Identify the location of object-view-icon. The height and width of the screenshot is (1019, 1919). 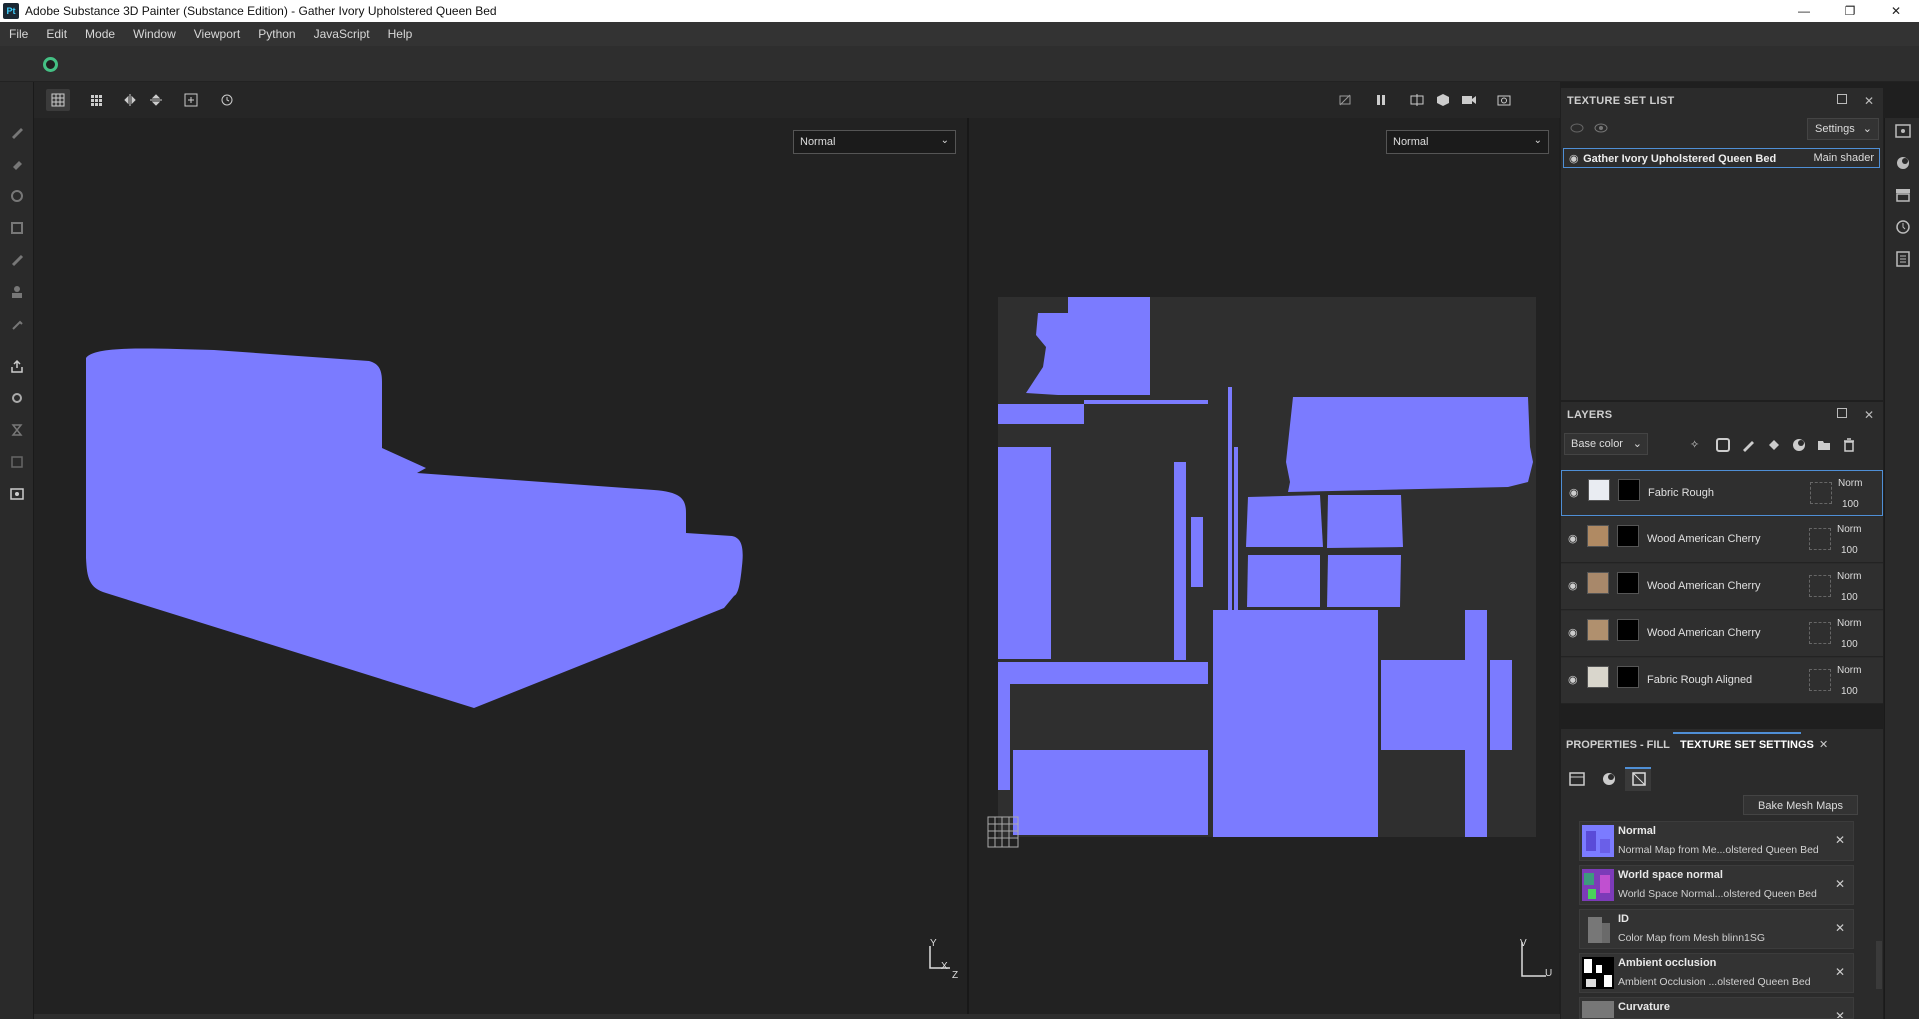
(1443, 100).